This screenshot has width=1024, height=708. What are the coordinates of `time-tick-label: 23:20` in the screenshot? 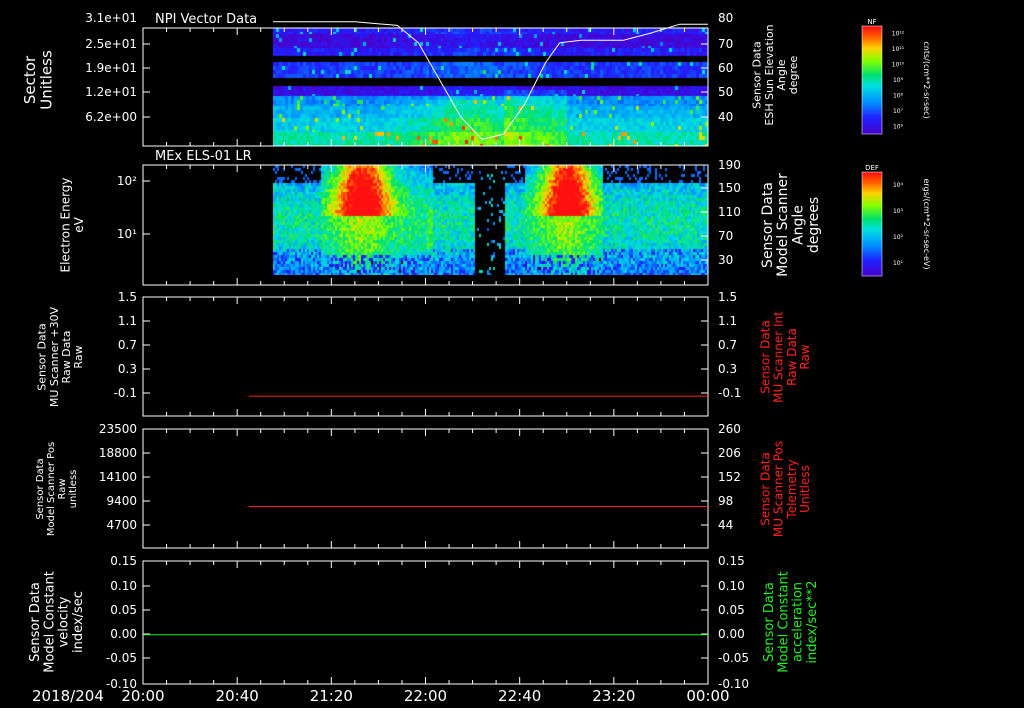 It's located at (613, 696).